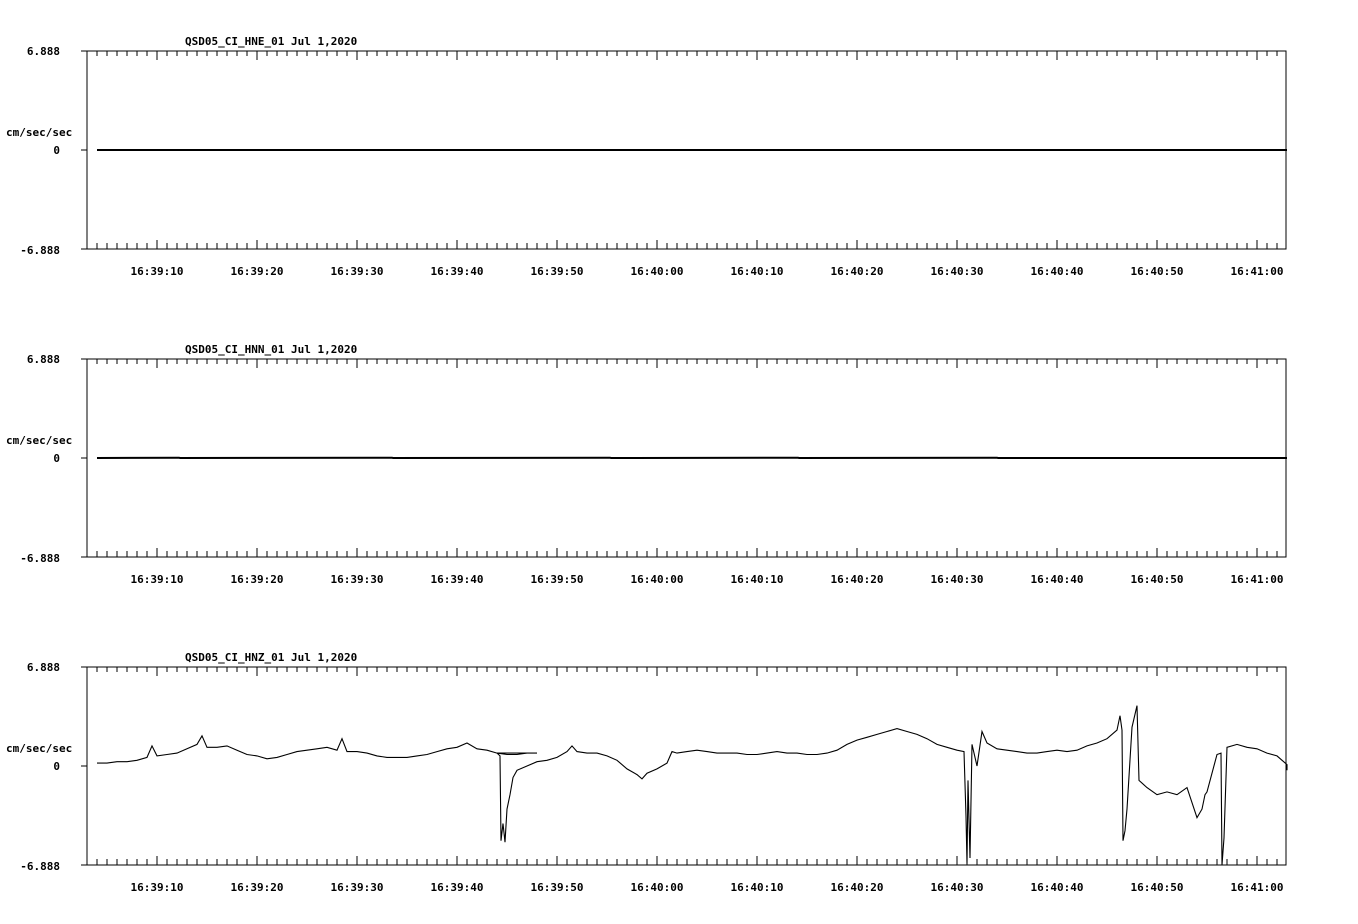  I want to click on chart-title: QSD05_CI_HNN_01 Jul 1,2020, so click(271, 349).